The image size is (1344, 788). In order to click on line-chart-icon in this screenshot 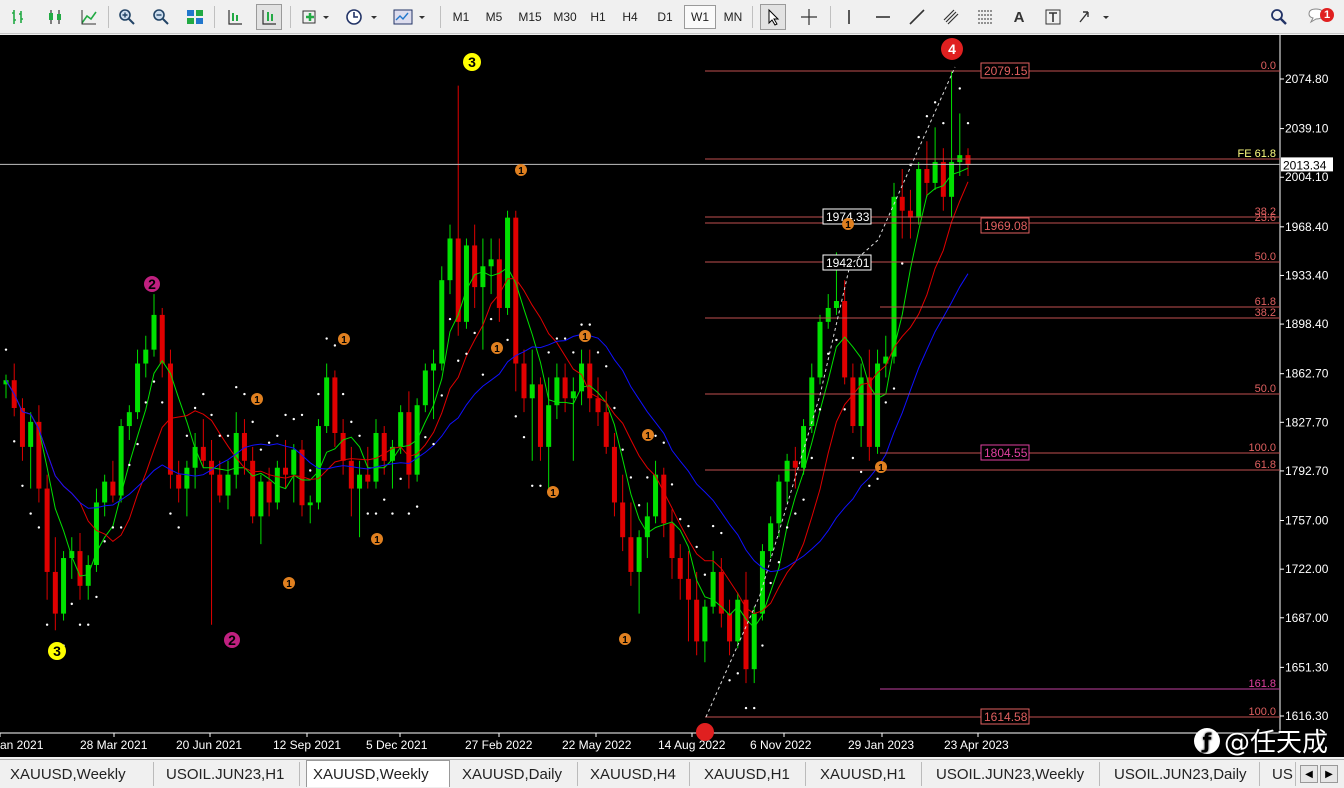, I will do `click(89, 17)`.